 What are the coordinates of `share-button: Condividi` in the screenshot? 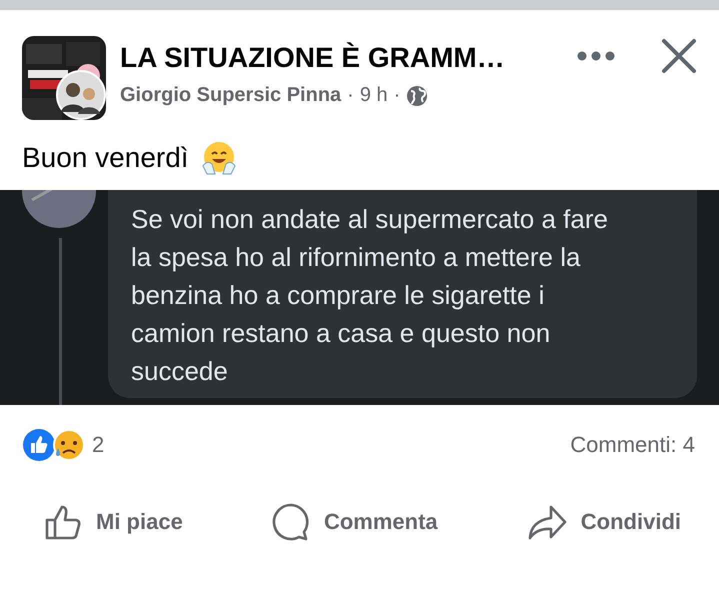 It's located at (603, 522).